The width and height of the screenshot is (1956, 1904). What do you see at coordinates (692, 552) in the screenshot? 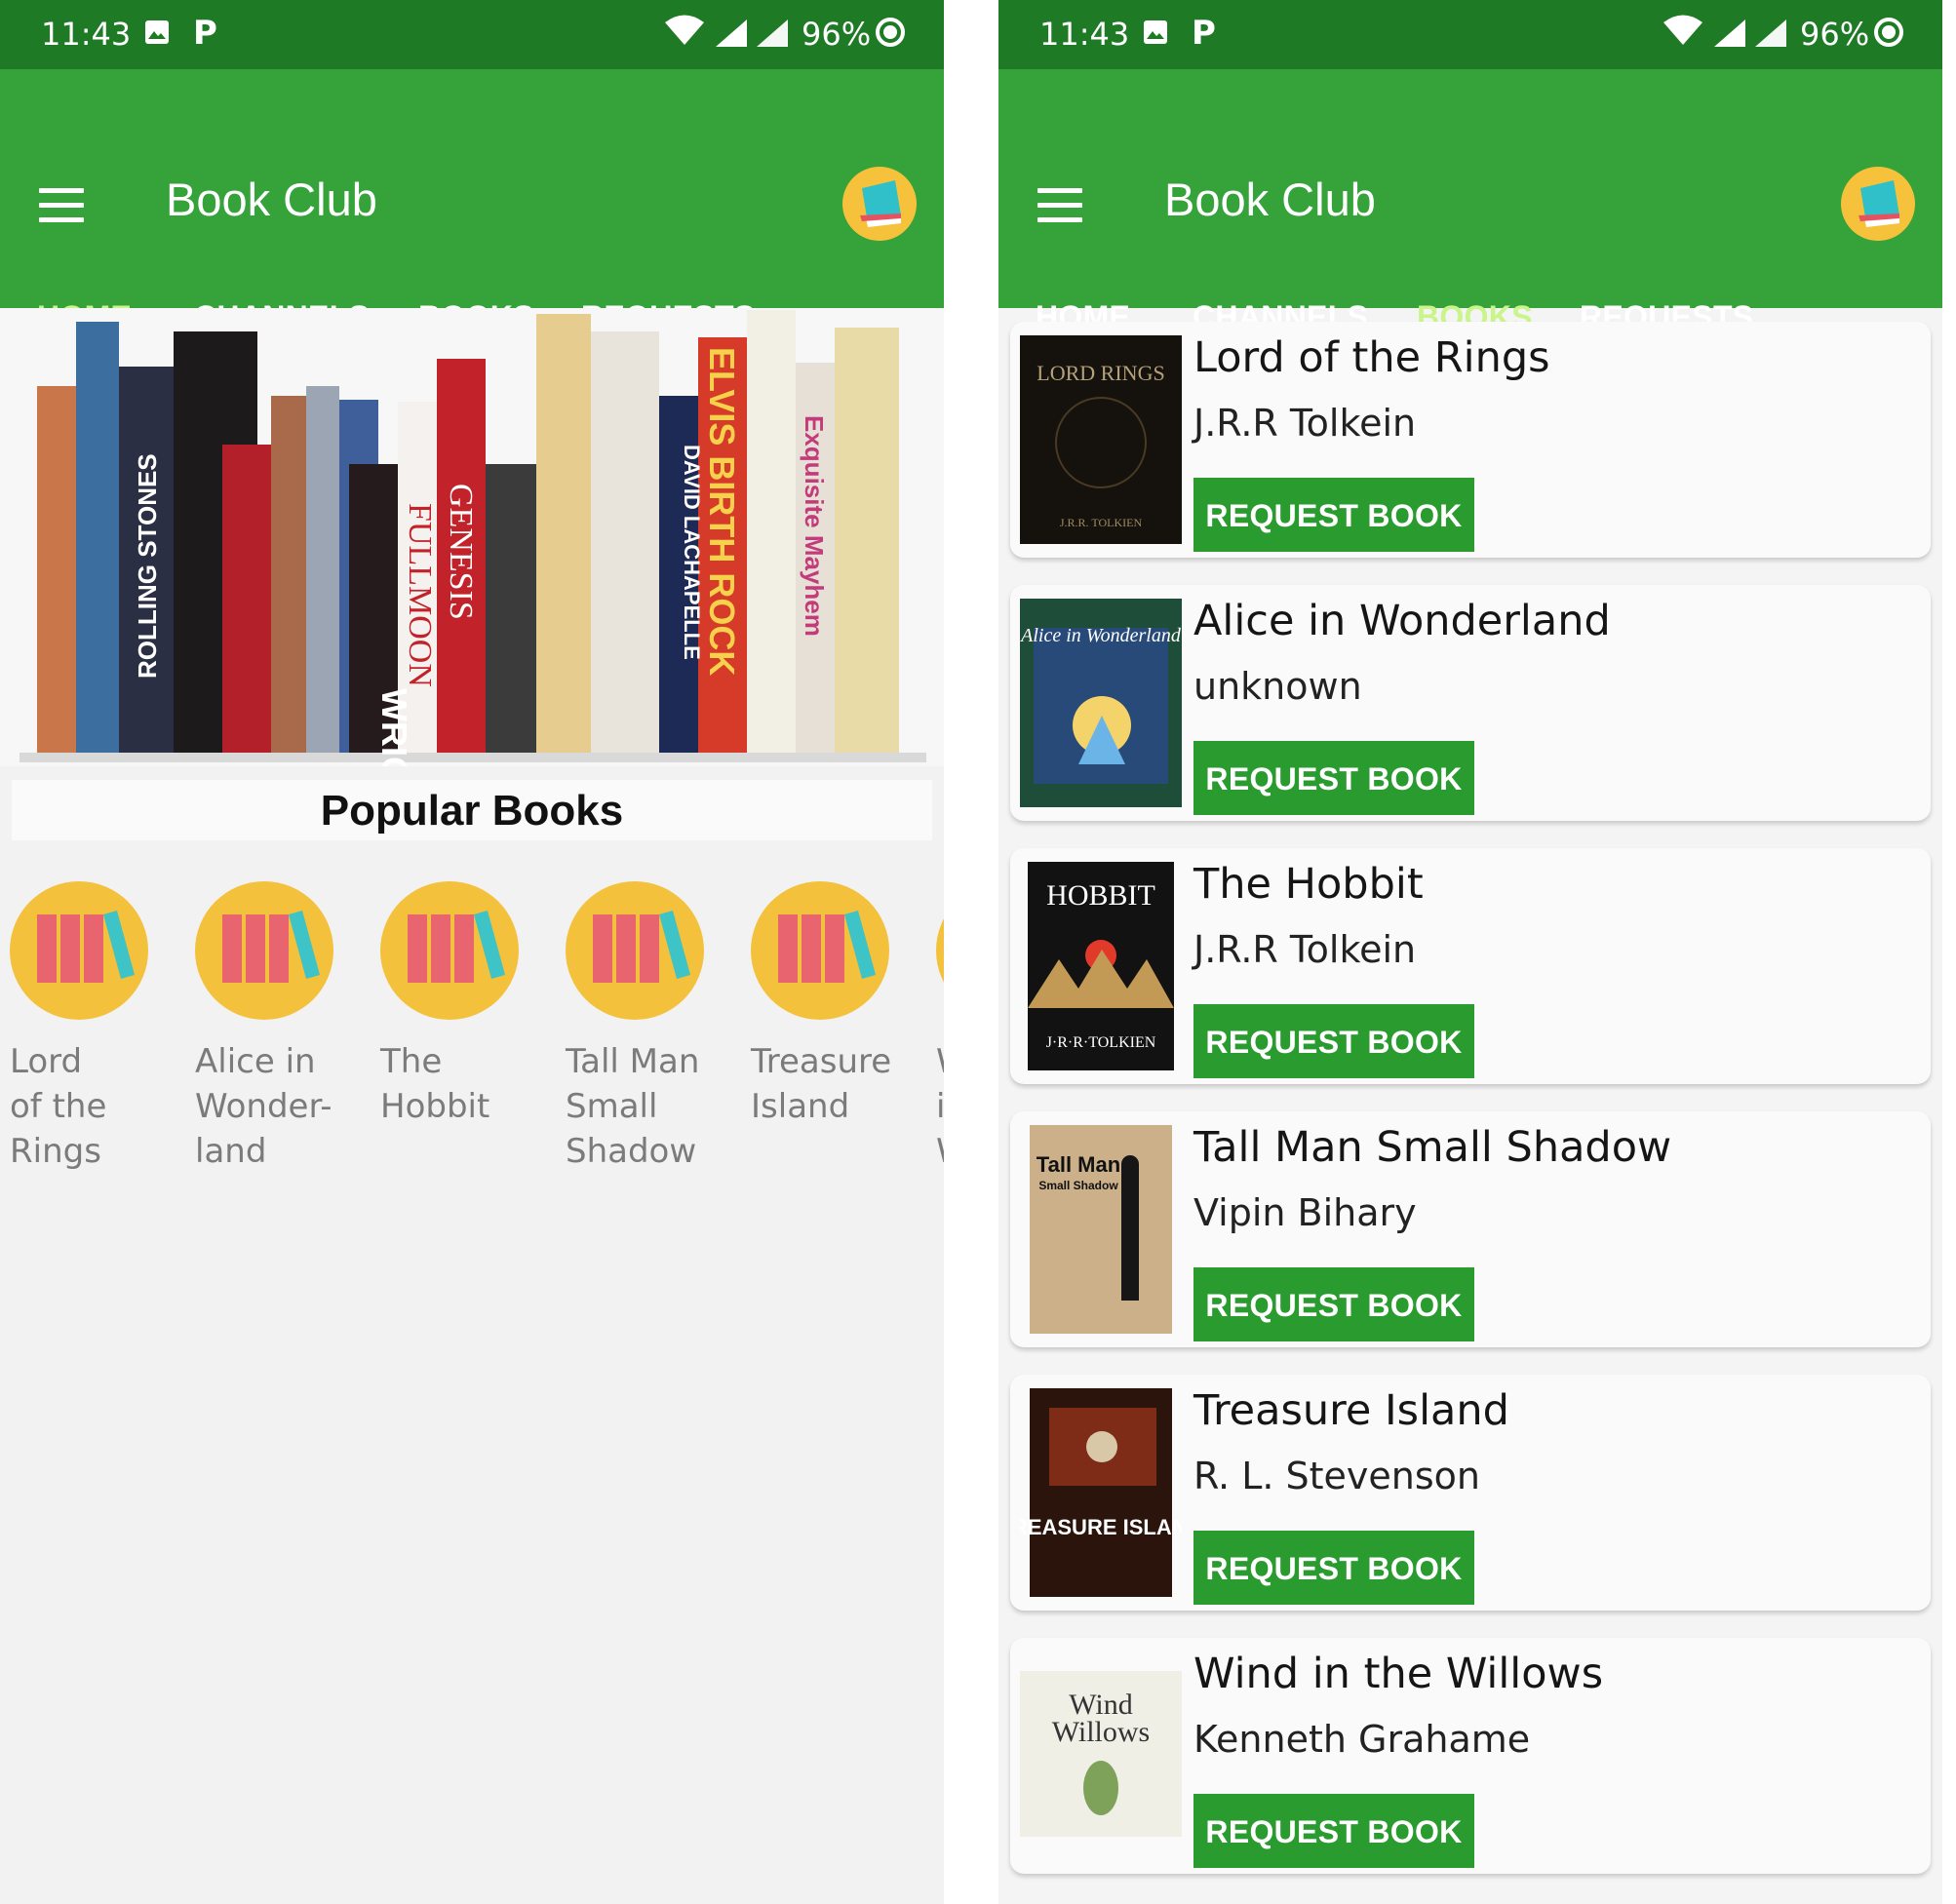
I see `svg-text: DAVID LACHAPELLE` at bounding box center [692, 552].